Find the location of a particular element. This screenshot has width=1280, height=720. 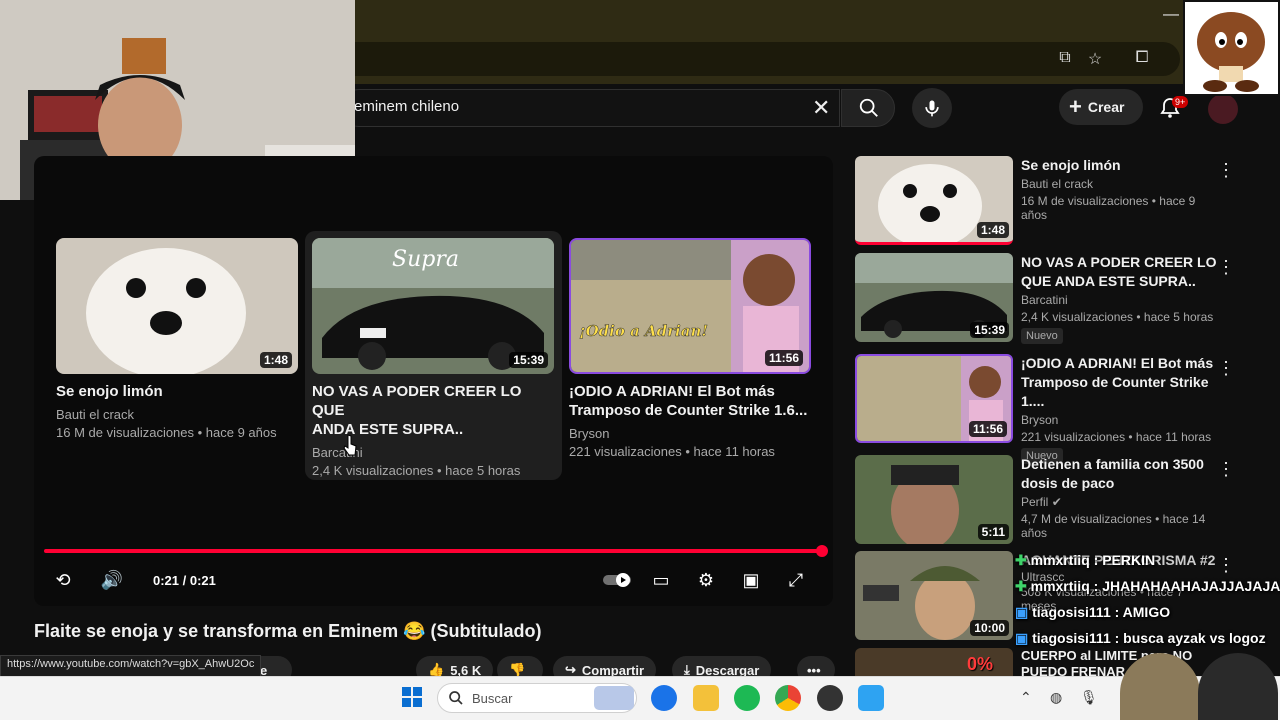

voice-search-button is located at coordinates (932, 108).